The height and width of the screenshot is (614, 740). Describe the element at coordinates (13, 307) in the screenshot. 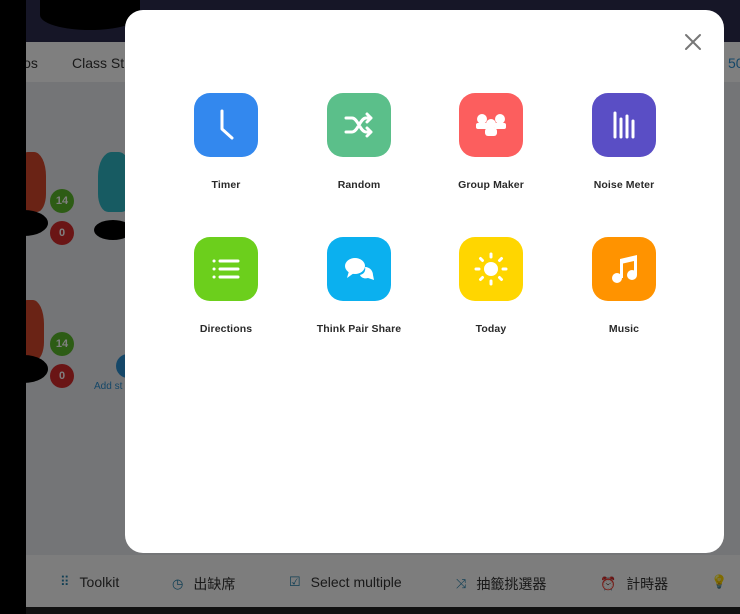

I see `left-edge` at that location.